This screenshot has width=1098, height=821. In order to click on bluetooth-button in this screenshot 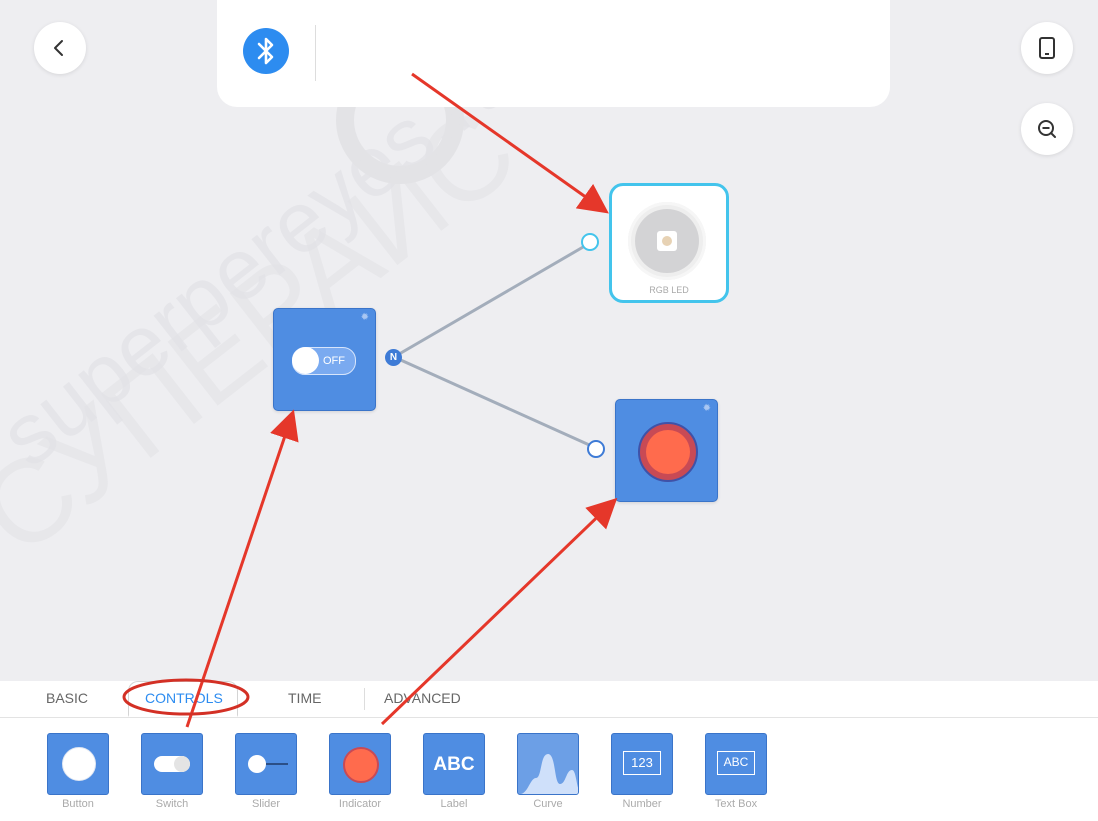, I will do `click(266, 51)`.